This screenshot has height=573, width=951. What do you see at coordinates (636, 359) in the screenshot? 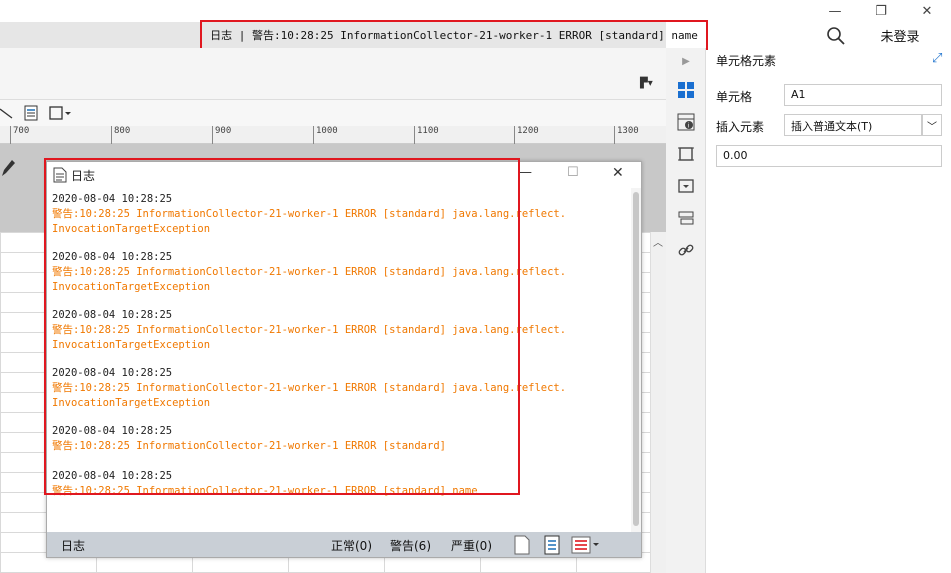
I see `log-scroll-thumb` at bounding box center [636, 359].